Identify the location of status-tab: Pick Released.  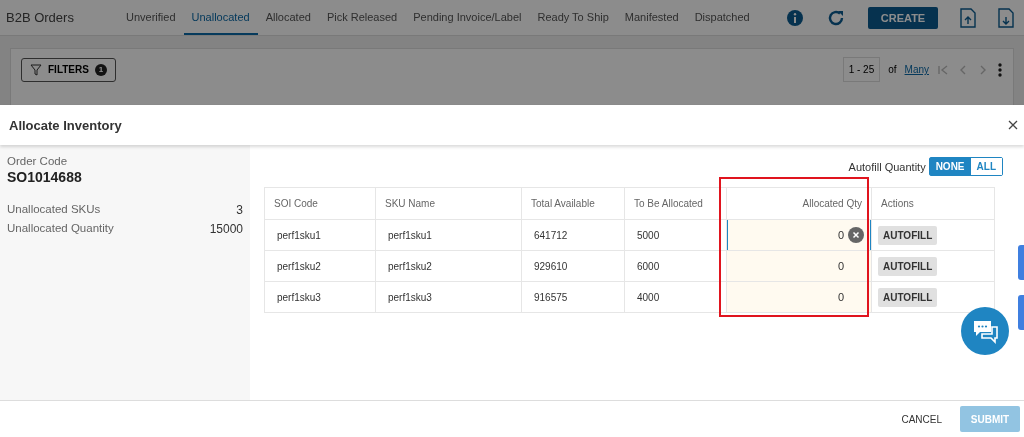
(362, 17).